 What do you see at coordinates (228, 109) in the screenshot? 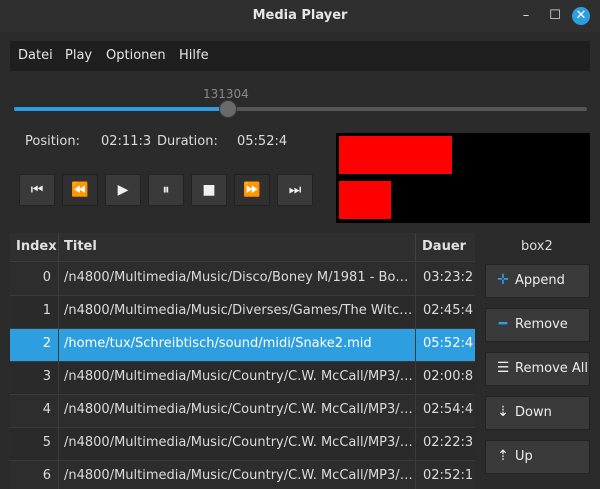
I see `slider-handle` at bounding box center [228, 109].